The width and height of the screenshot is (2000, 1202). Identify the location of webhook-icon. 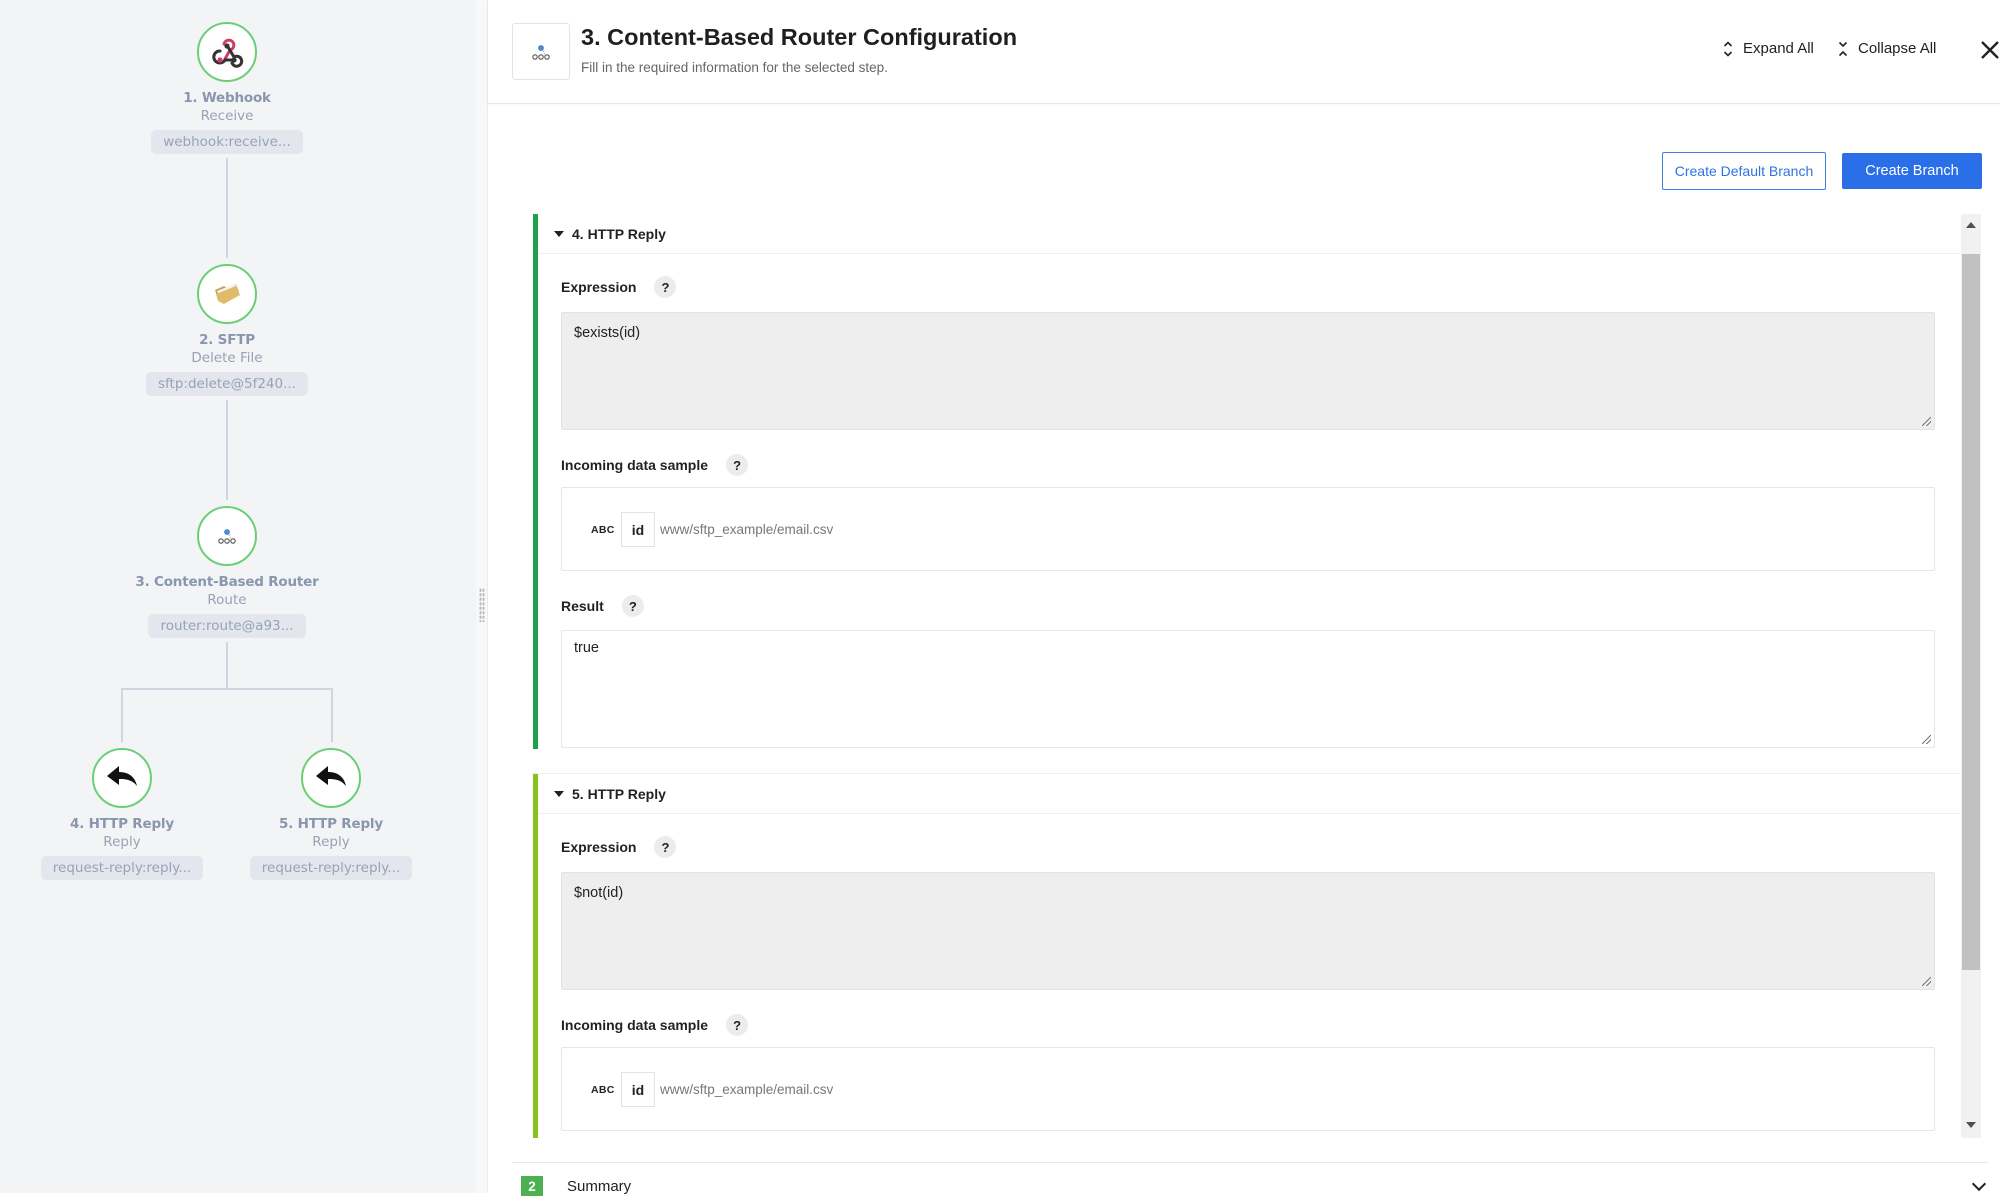
(228, 53).